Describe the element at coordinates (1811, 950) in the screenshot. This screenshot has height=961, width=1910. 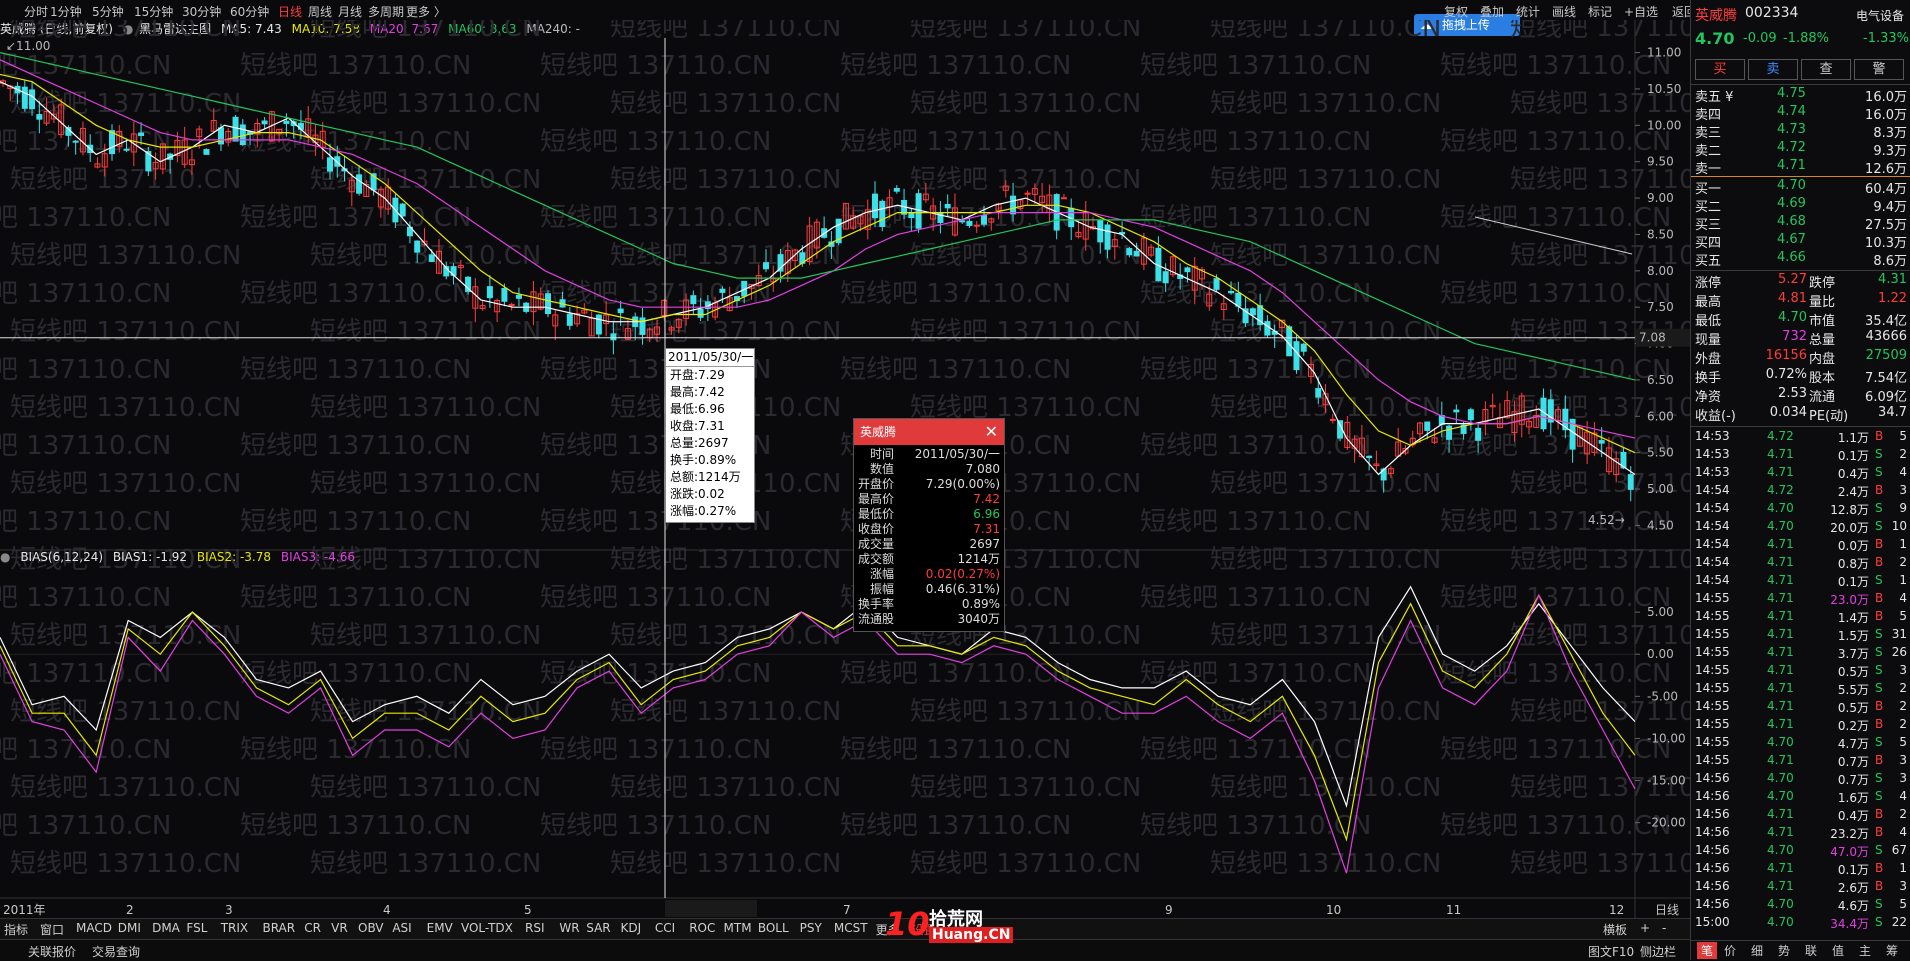
I see `panel-tab-4: 联` at that location.